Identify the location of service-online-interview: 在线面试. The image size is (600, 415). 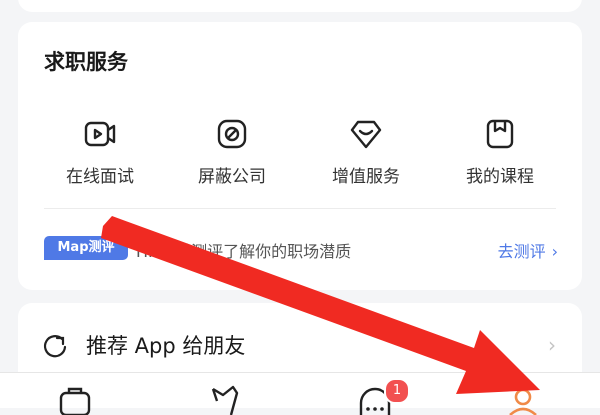
(100, 151).